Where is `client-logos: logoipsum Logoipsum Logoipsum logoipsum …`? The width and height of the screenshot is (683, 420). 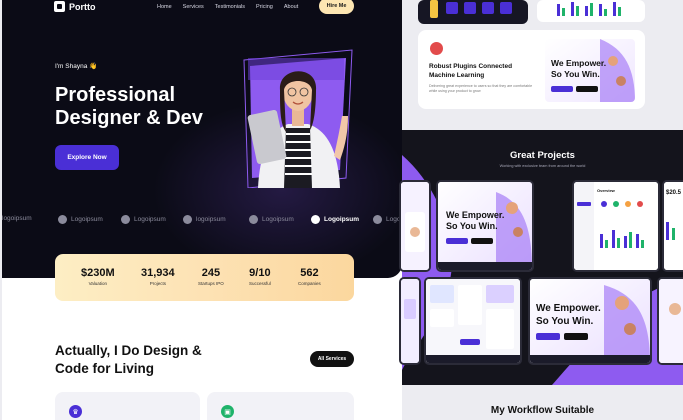
client-logos: logoipsum Logoipsum Logoipsum logoipsum … is located at coordinates (202, 221).